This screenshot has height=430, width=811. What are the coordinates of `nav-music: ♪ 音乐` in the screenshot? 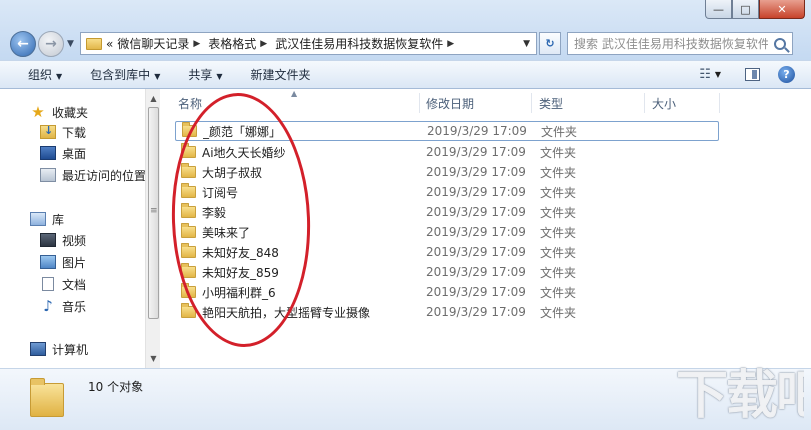 It's located at (63, 306).